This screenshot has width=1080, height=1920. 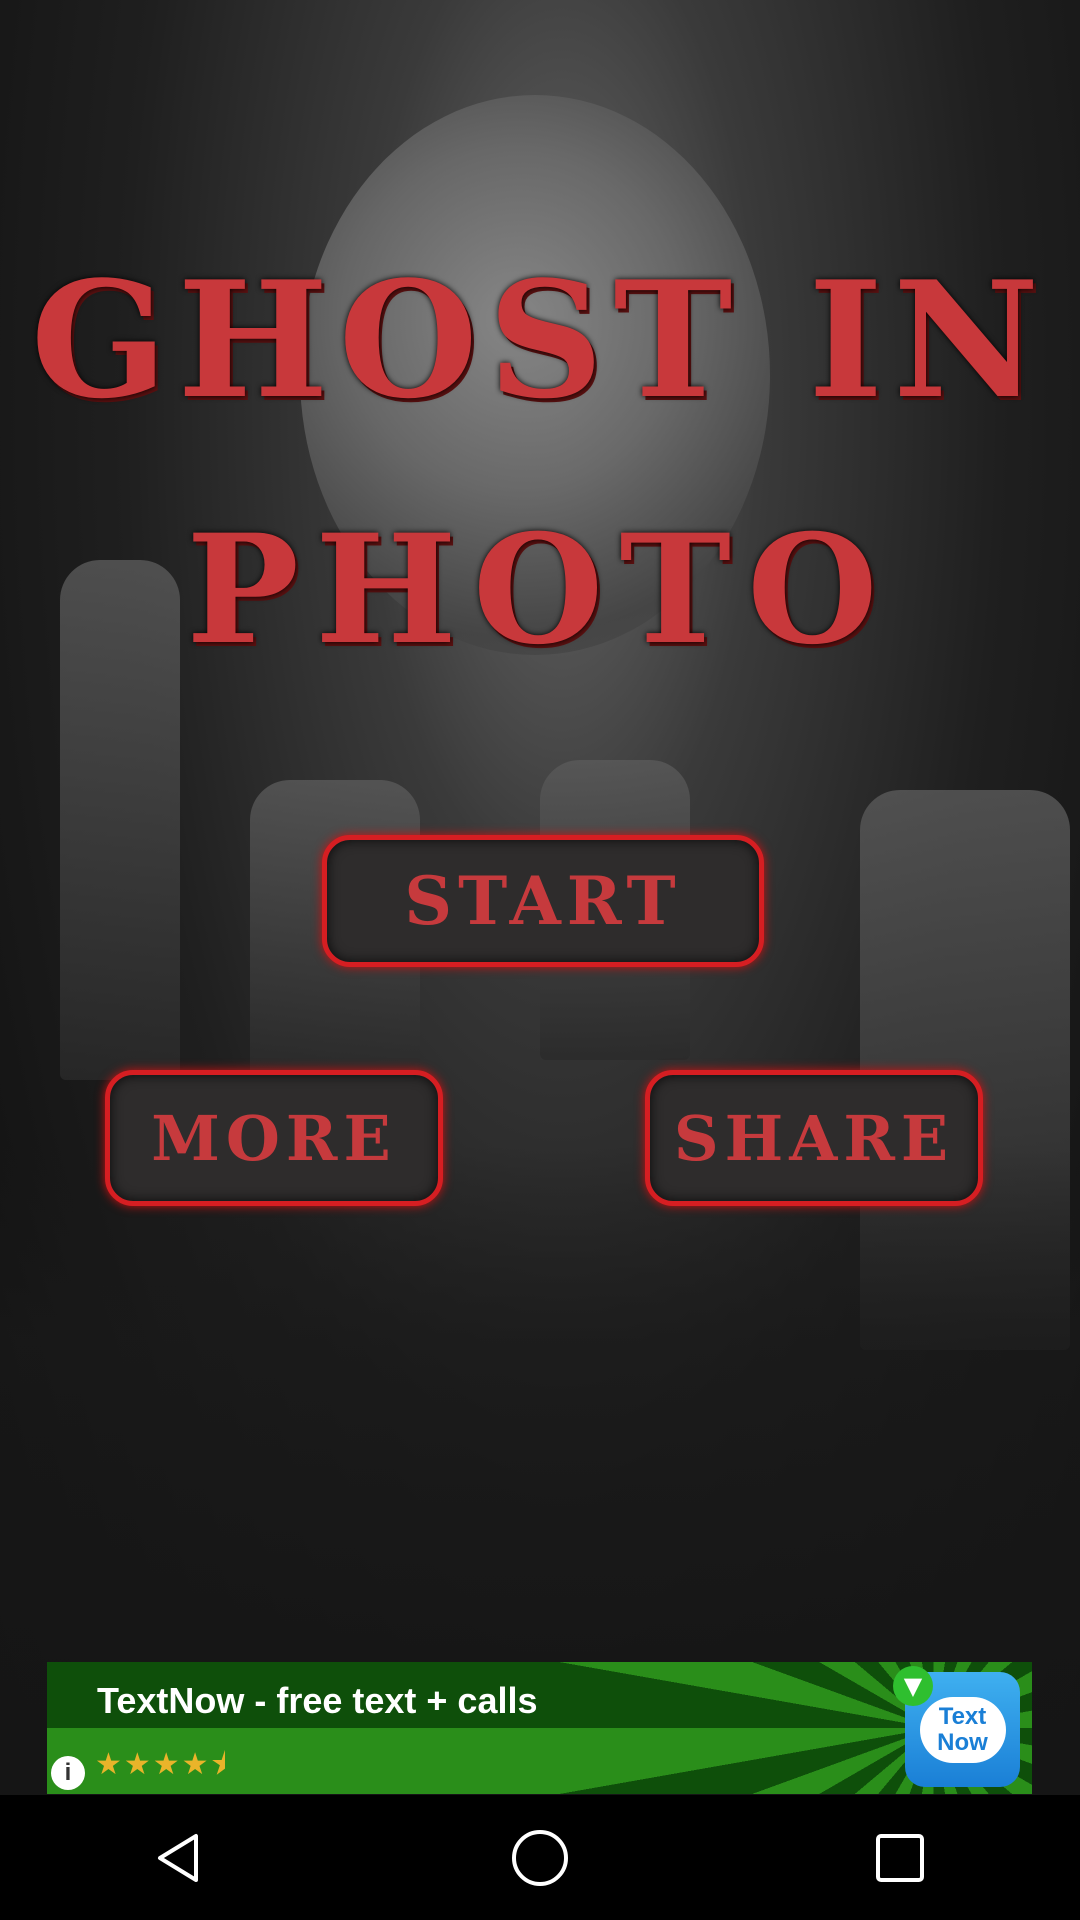 What do you see at coordinates (913, 1686) in the screenshot?
I see `download-arrow-icon: ▼` at bounding box center [913, 1686].